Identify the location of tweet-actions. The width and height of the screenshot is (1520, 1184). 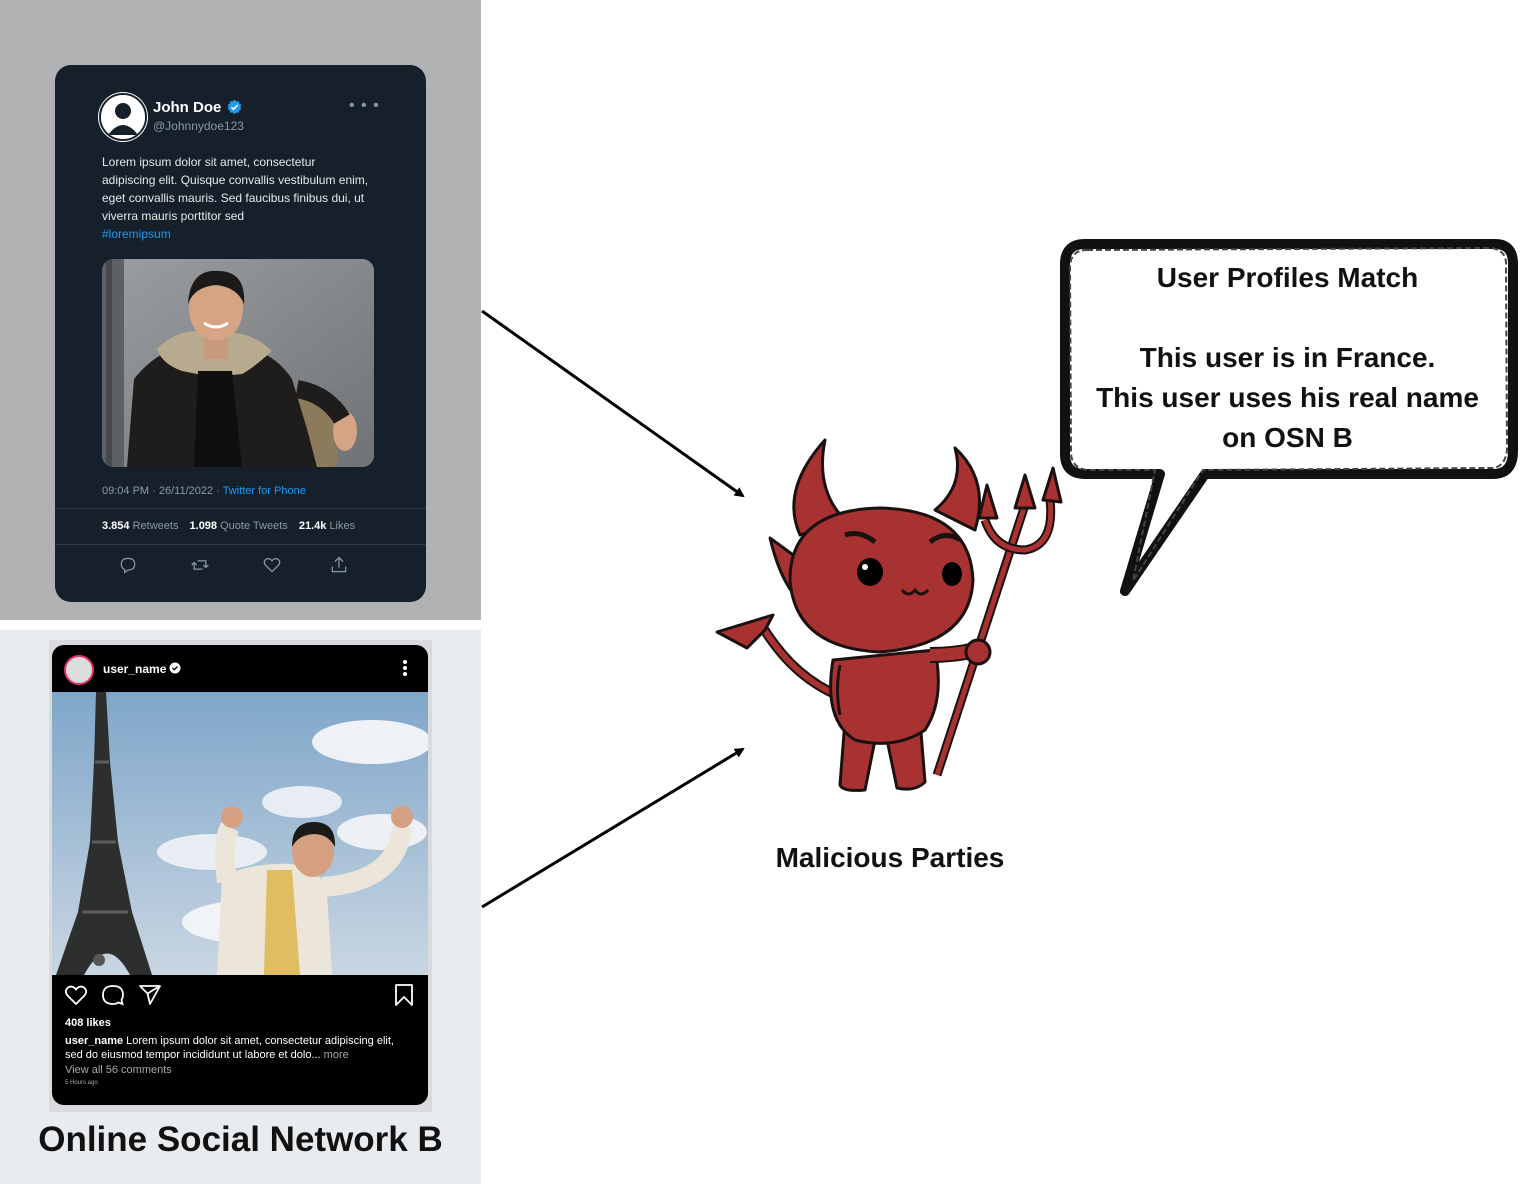
(240, 567).